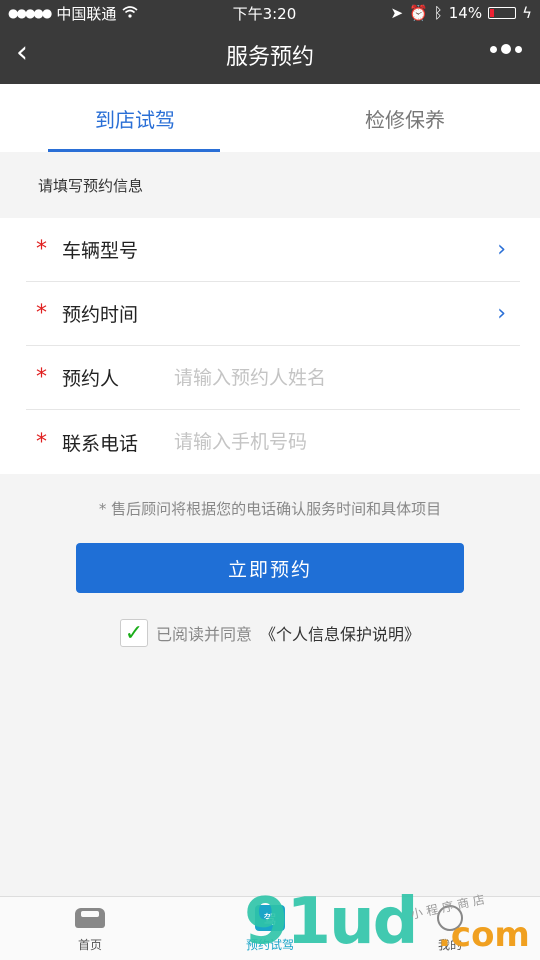 This screenshot has width=540, height=960. Describe the element at coordinates (270, 568) in the screenshot. I see `submit-booking-button: 立即预约` at that location.